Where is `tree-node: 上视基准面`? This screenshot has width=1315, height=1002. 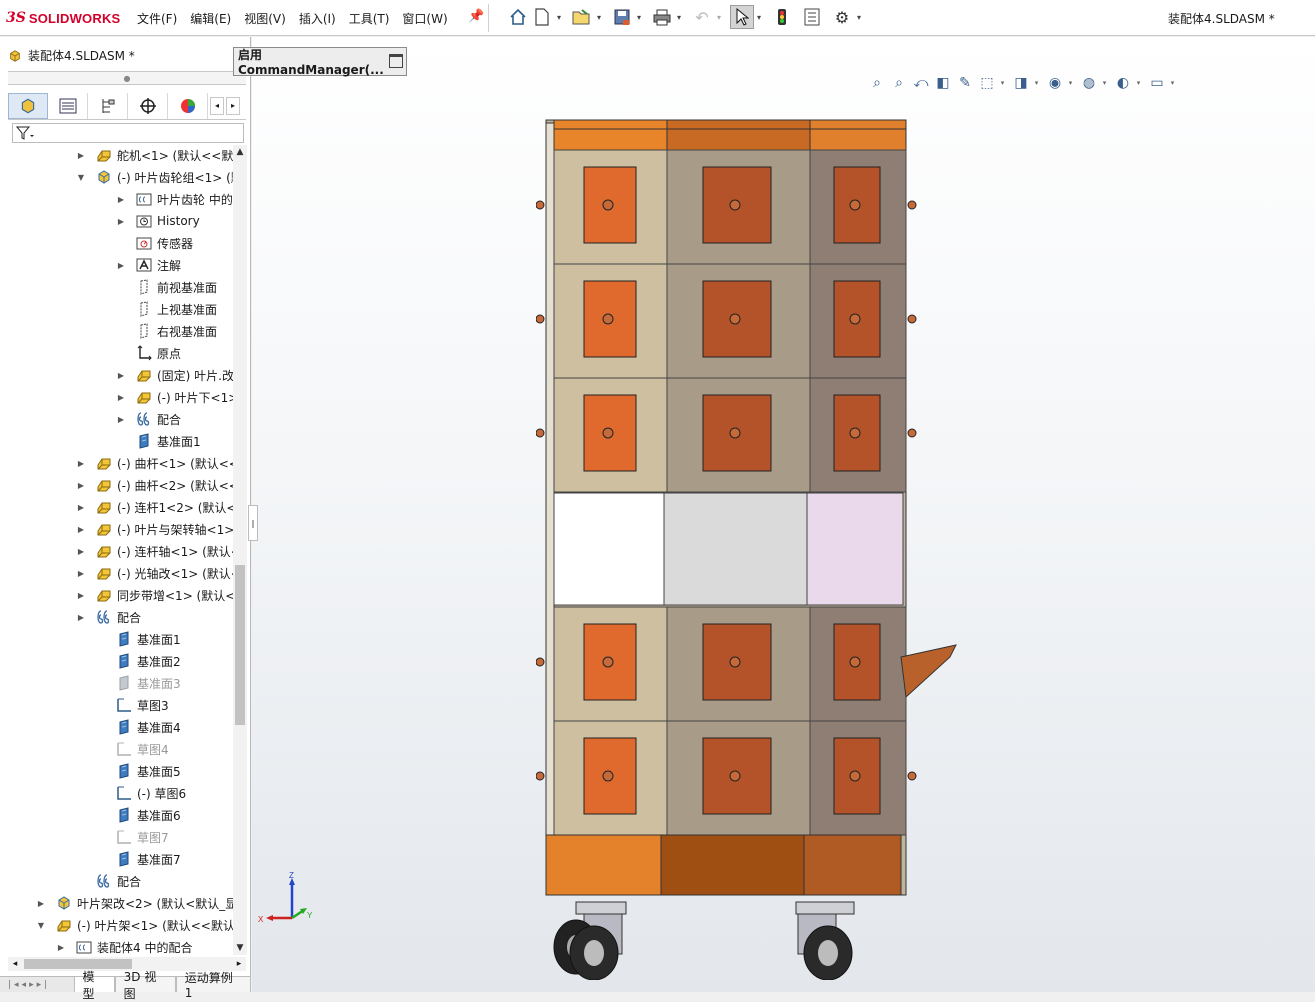
tree-node: 上视基准面 is located at coordinates (166, 309).